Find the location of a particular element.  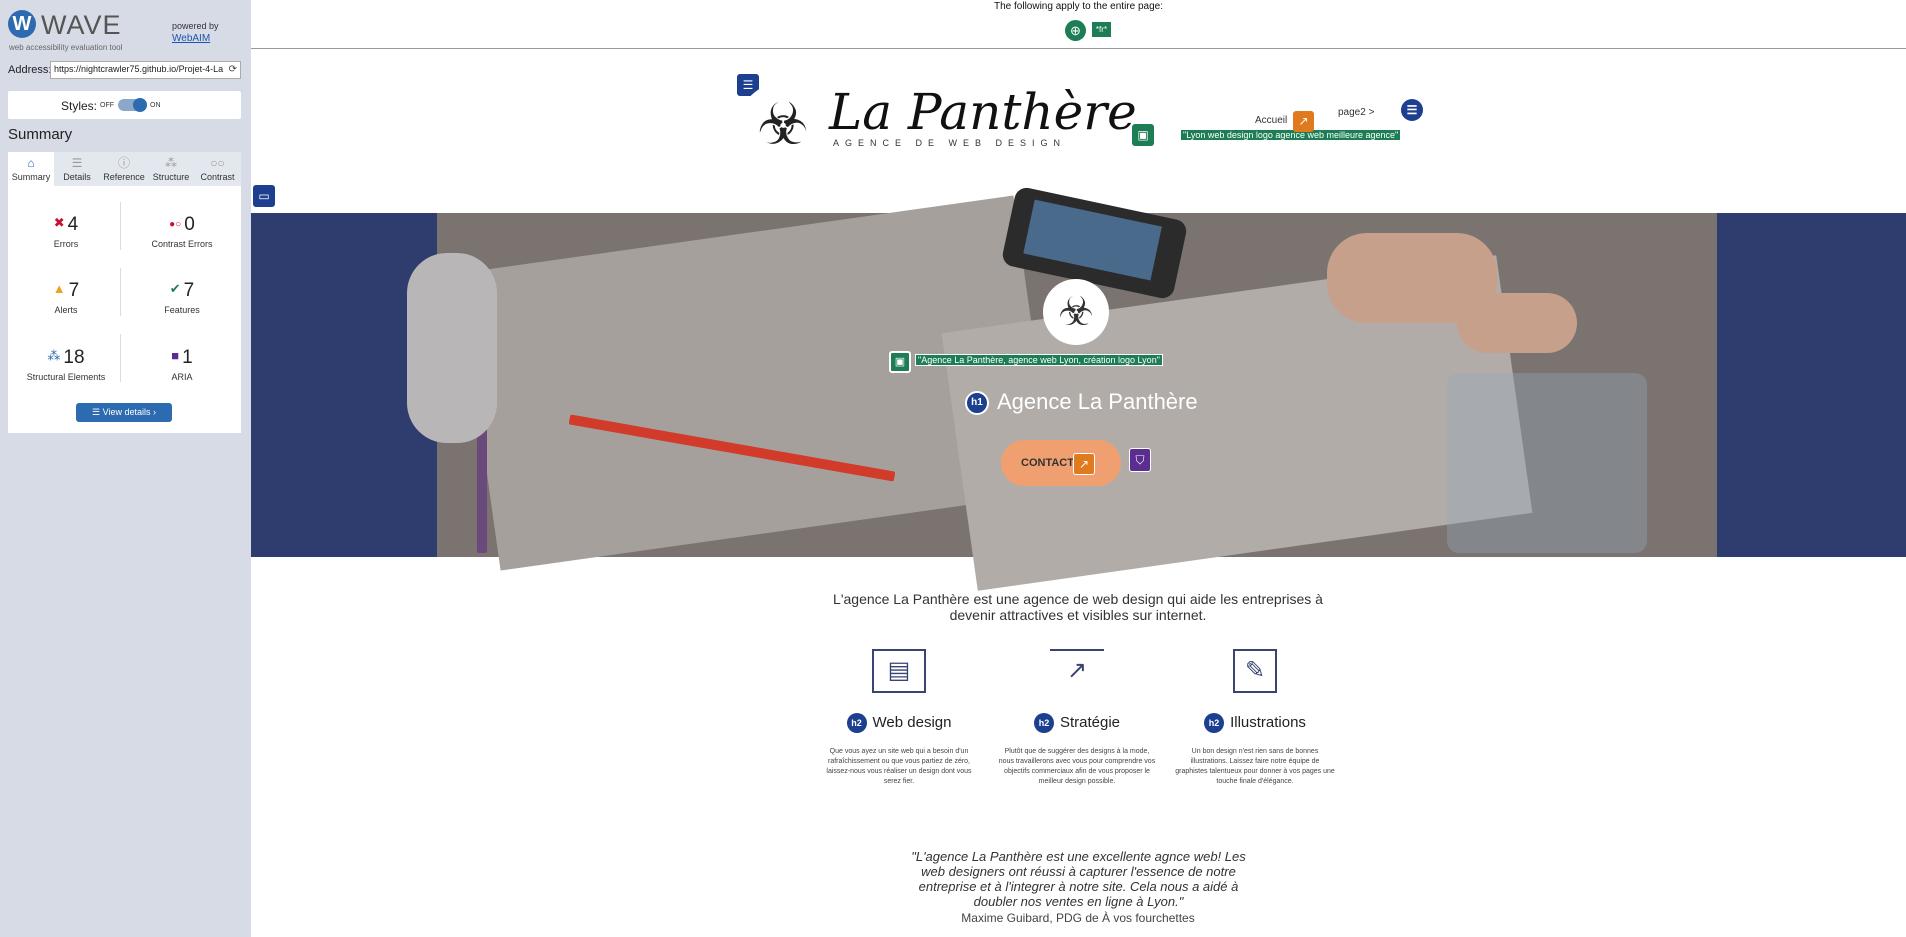

nav-link-accueil: Accueil is located at coordinates (1271, 120).